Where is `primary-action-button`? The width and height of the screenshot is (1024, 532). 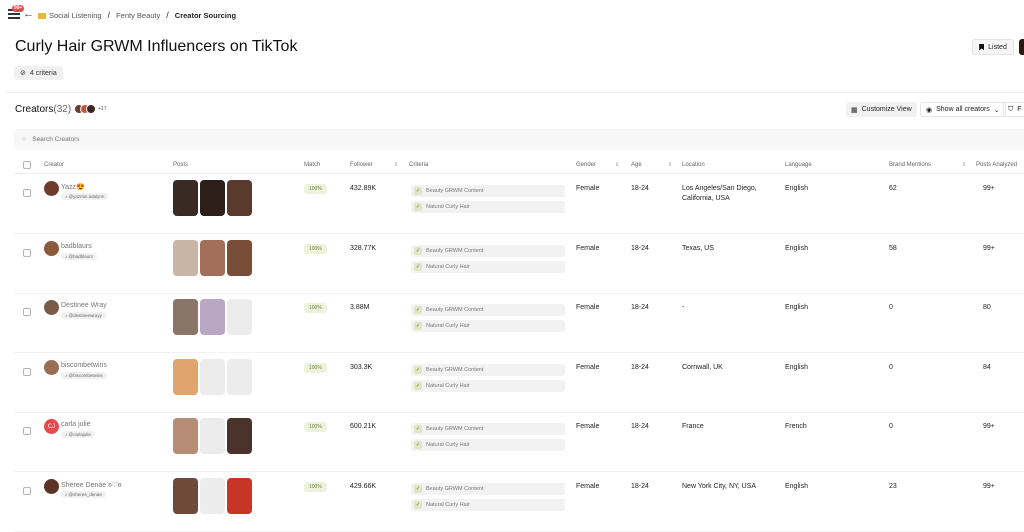 primary-action-button is located at coordinates (1021, 47).